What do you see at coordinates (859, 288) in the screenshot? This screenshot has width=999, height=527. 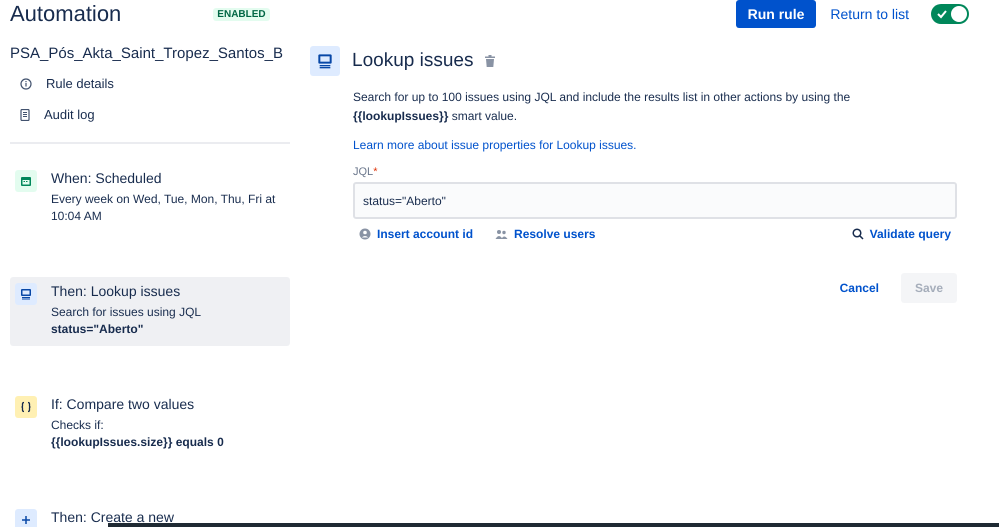 I see `cancel-button: Cancel` at bounding box center [859, 288].